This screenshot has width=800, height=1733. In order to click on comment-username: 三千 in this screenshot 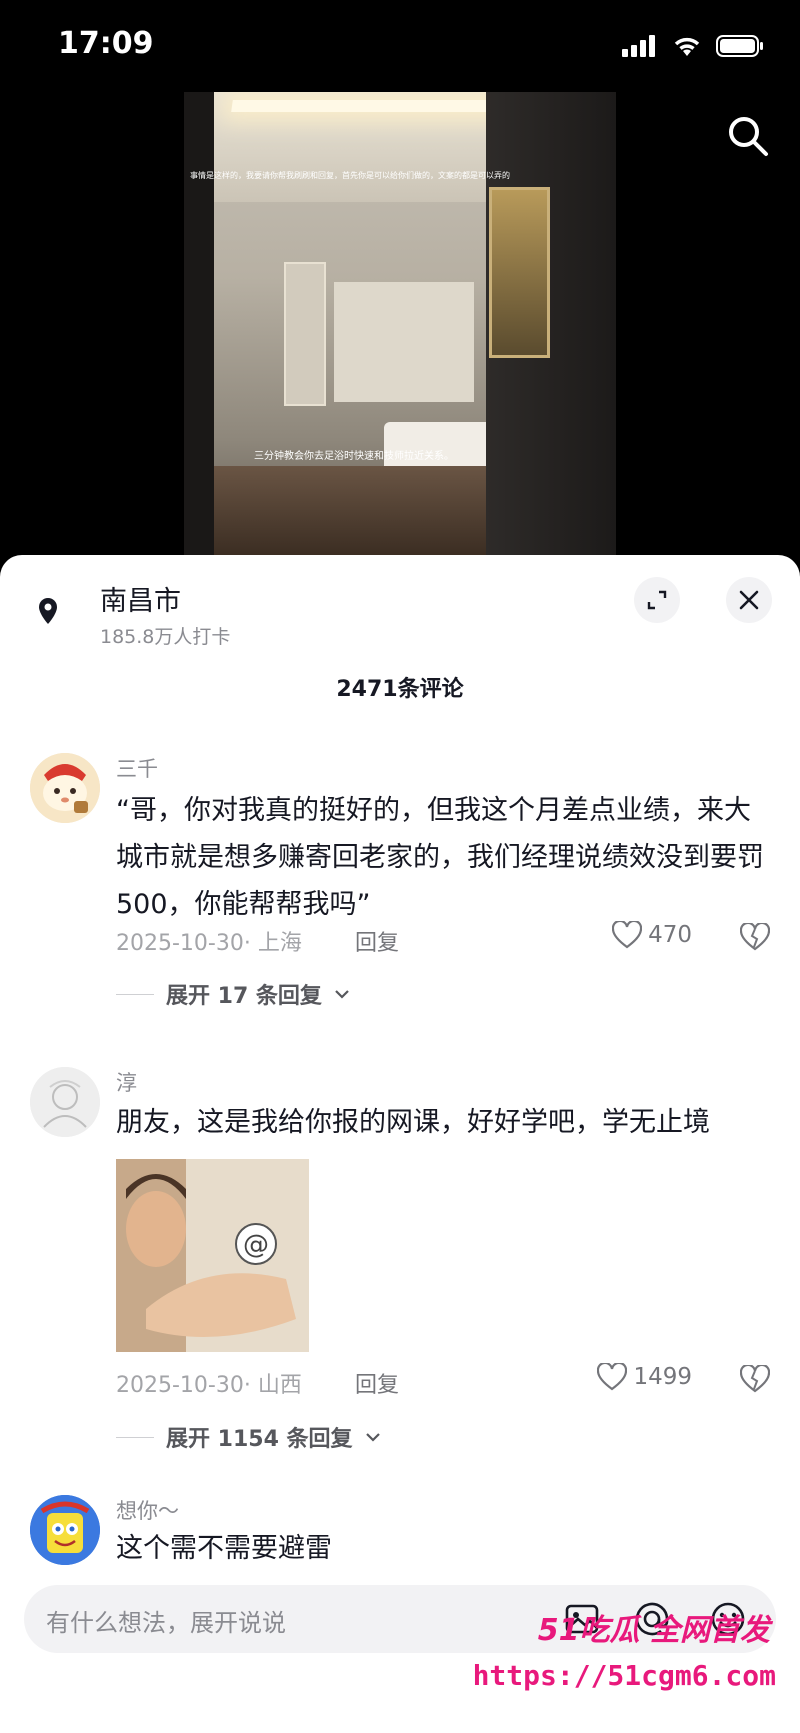, I will do `click(137, 768)`.